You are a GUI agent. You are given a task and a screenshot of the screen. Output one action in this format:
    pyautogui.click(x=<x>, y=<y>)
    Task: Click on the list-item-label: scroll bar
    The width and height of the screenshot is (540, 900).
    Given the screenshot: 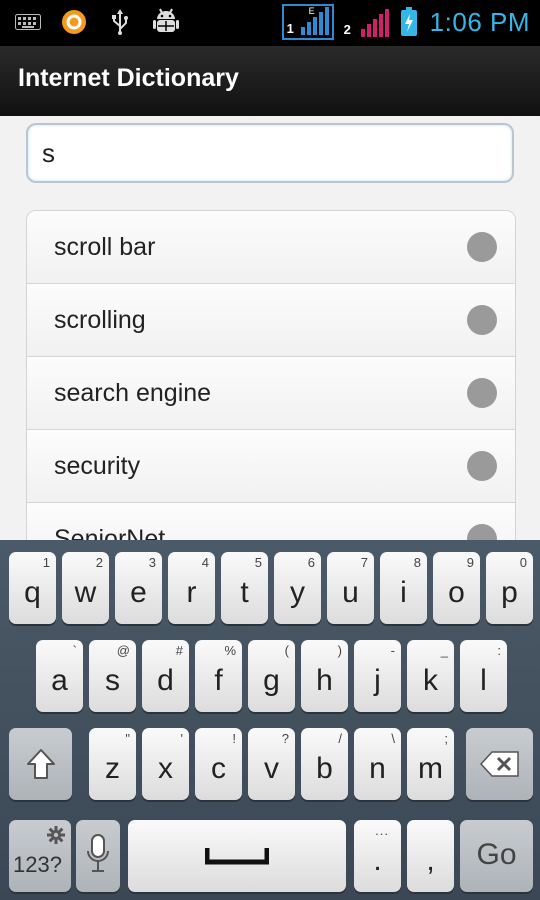 What is the action you would take?
    pyautogui.click(x=105, y=247)
    